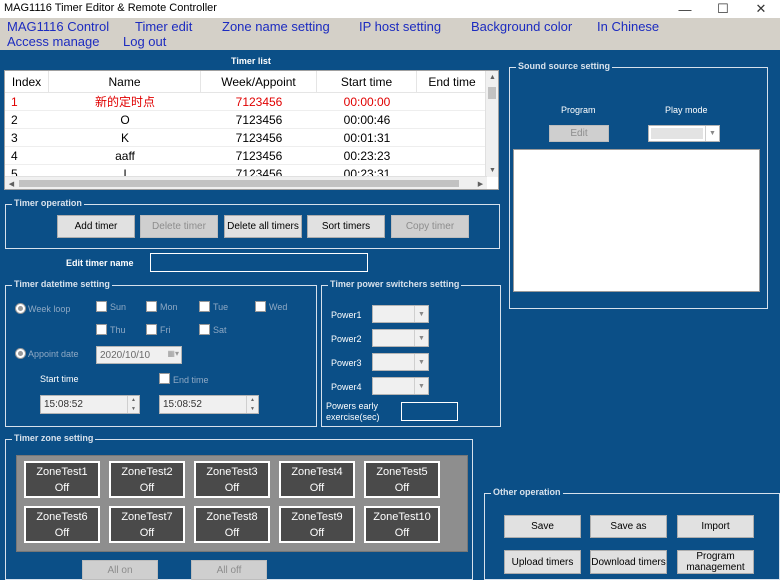  What do you see at coordinates (204, 329) in the screenshot?
I see `sat-checkbox` at bounding box center [204, 329].